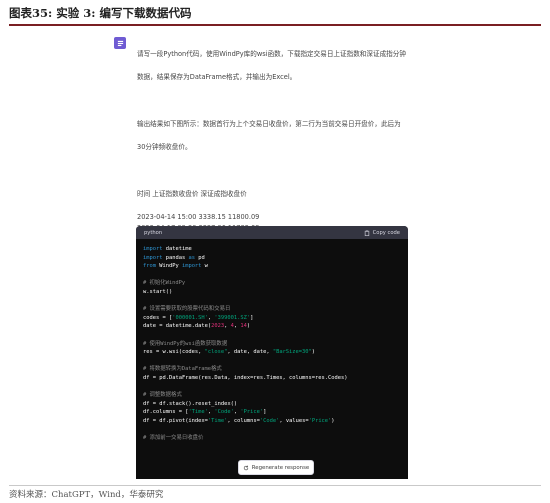  Describe the element at coordinates (245, 467) in the screenshot. I see `refresh-icon` at that location.